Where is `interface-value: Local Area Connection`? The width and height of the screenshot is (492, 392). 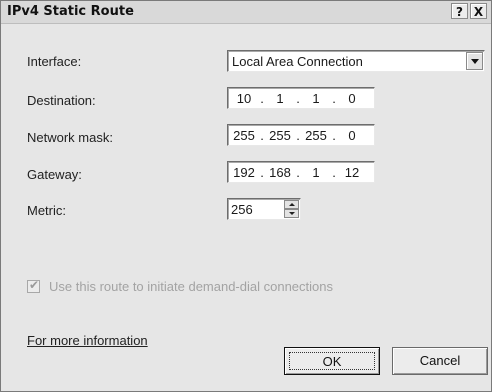
interface-value: Local Area Connection is located at coordinates (297, 61).